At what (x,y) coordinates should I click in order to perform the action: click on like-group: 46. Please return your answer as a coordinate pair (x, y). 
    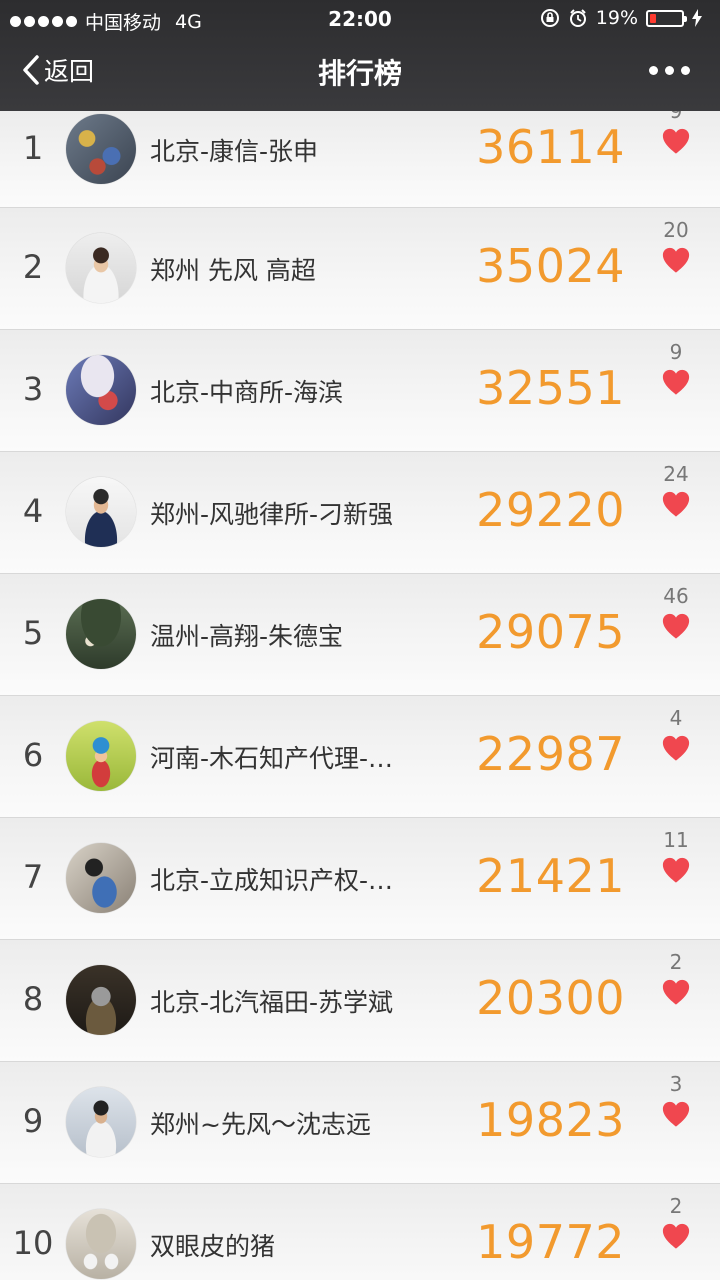
    Looking at the image, I should click on (676, 612).